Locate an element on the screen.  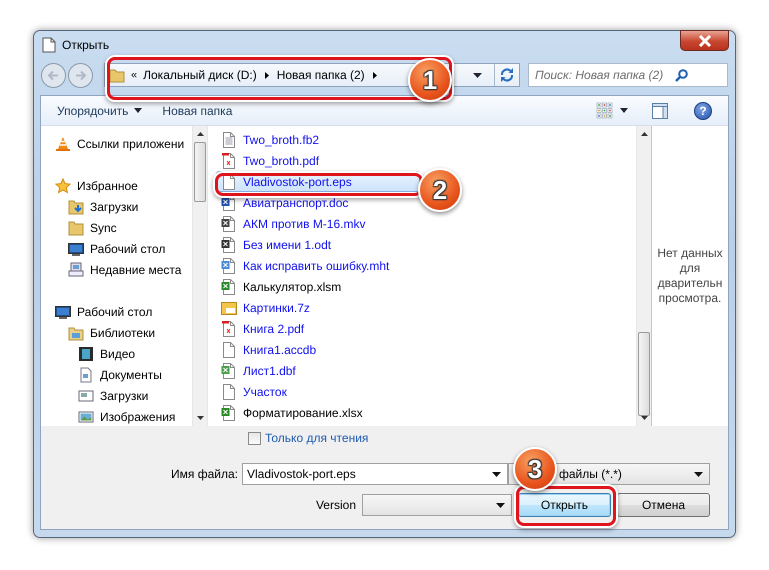
file-item: Лист1.dbf is located at coordinates (318, 370).